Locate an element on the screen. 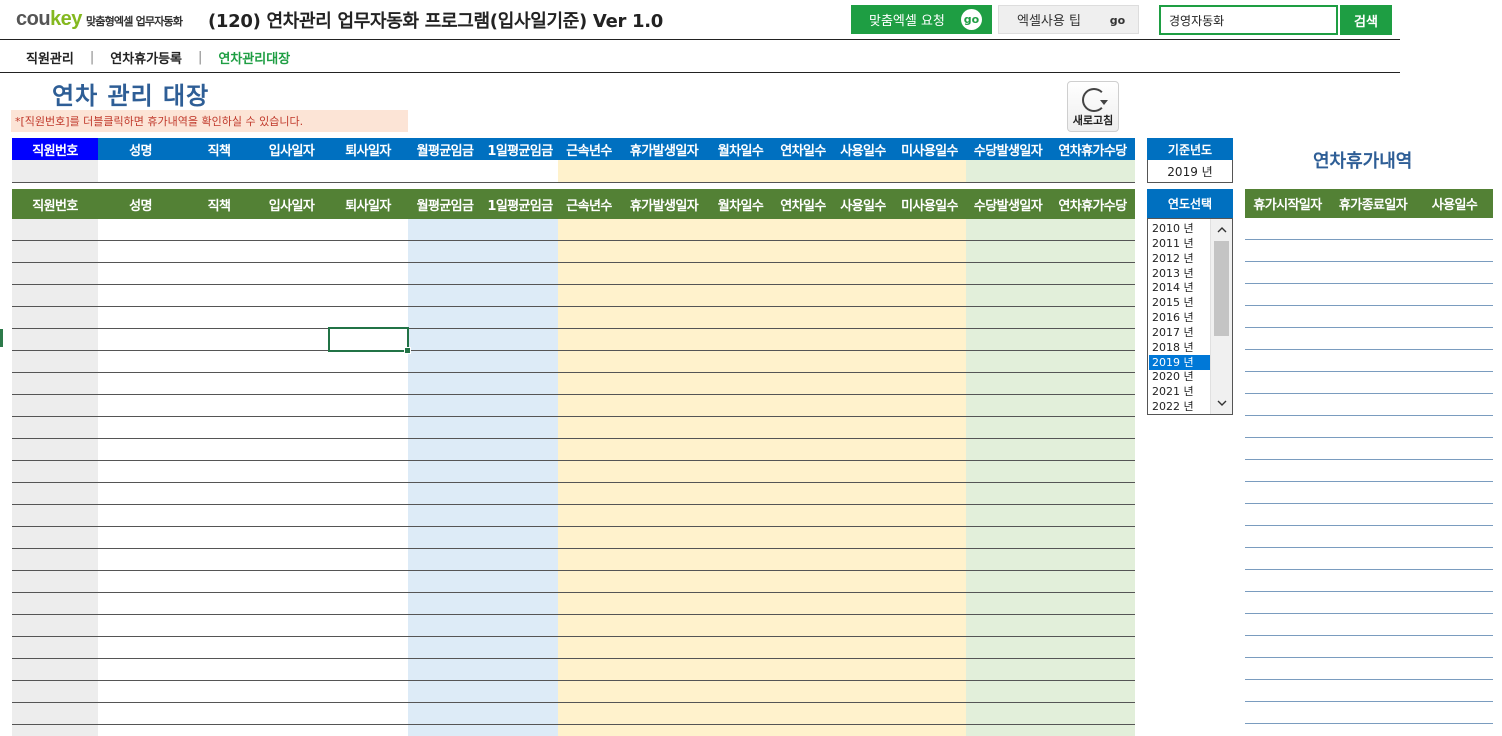  logo-brand-part2: key is located at coordinates (66, 19).